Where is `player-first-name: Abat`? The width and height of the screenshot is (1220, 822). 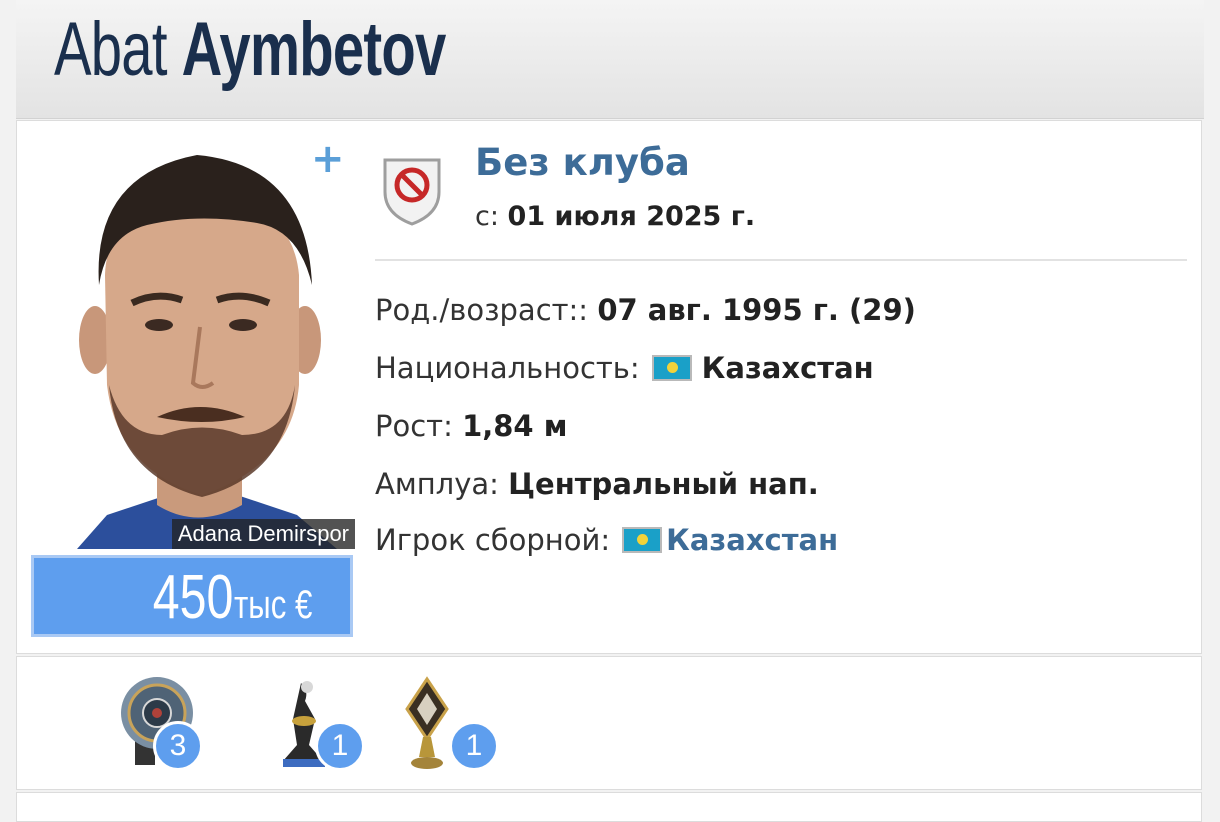
player-first-name: Abat is located at coordinates (110, 49).